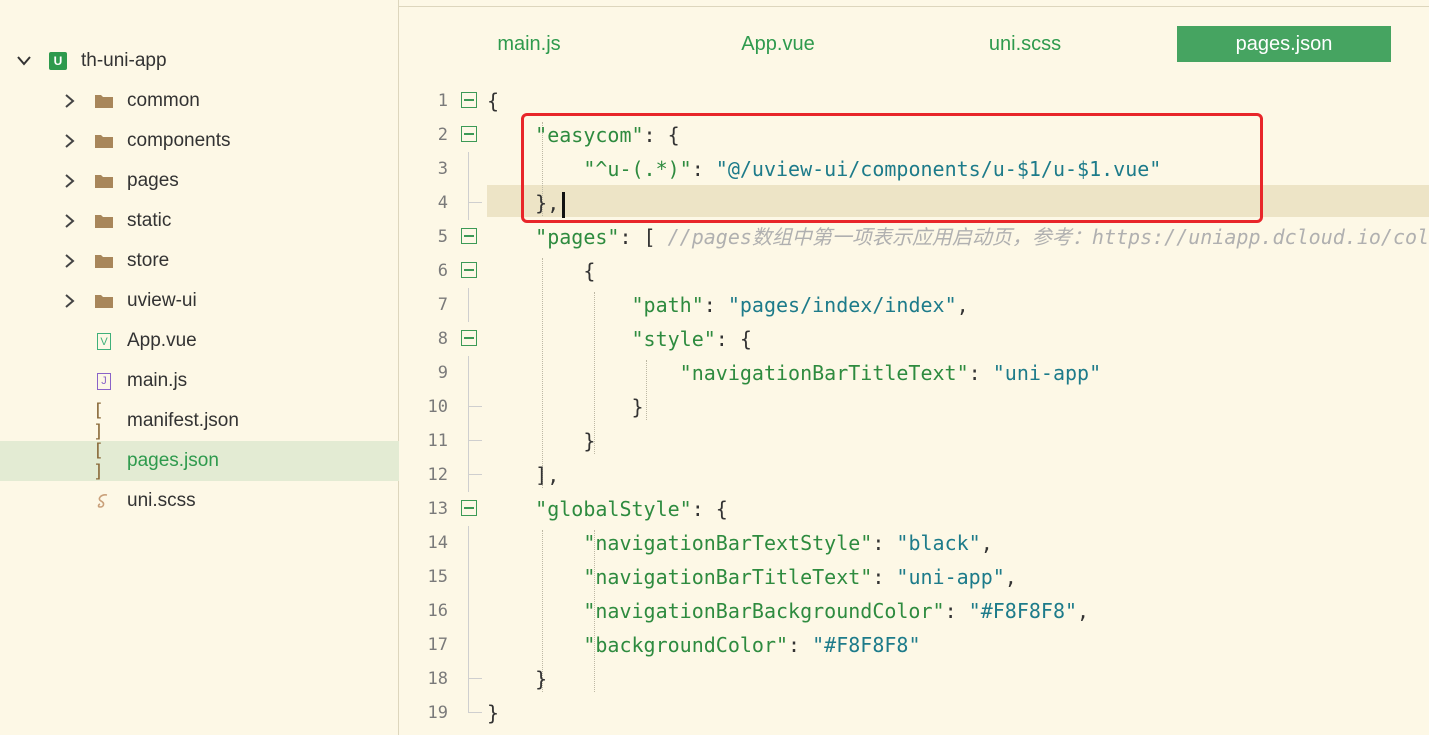  I want to click on scss-file-icon, so click(104, 501).